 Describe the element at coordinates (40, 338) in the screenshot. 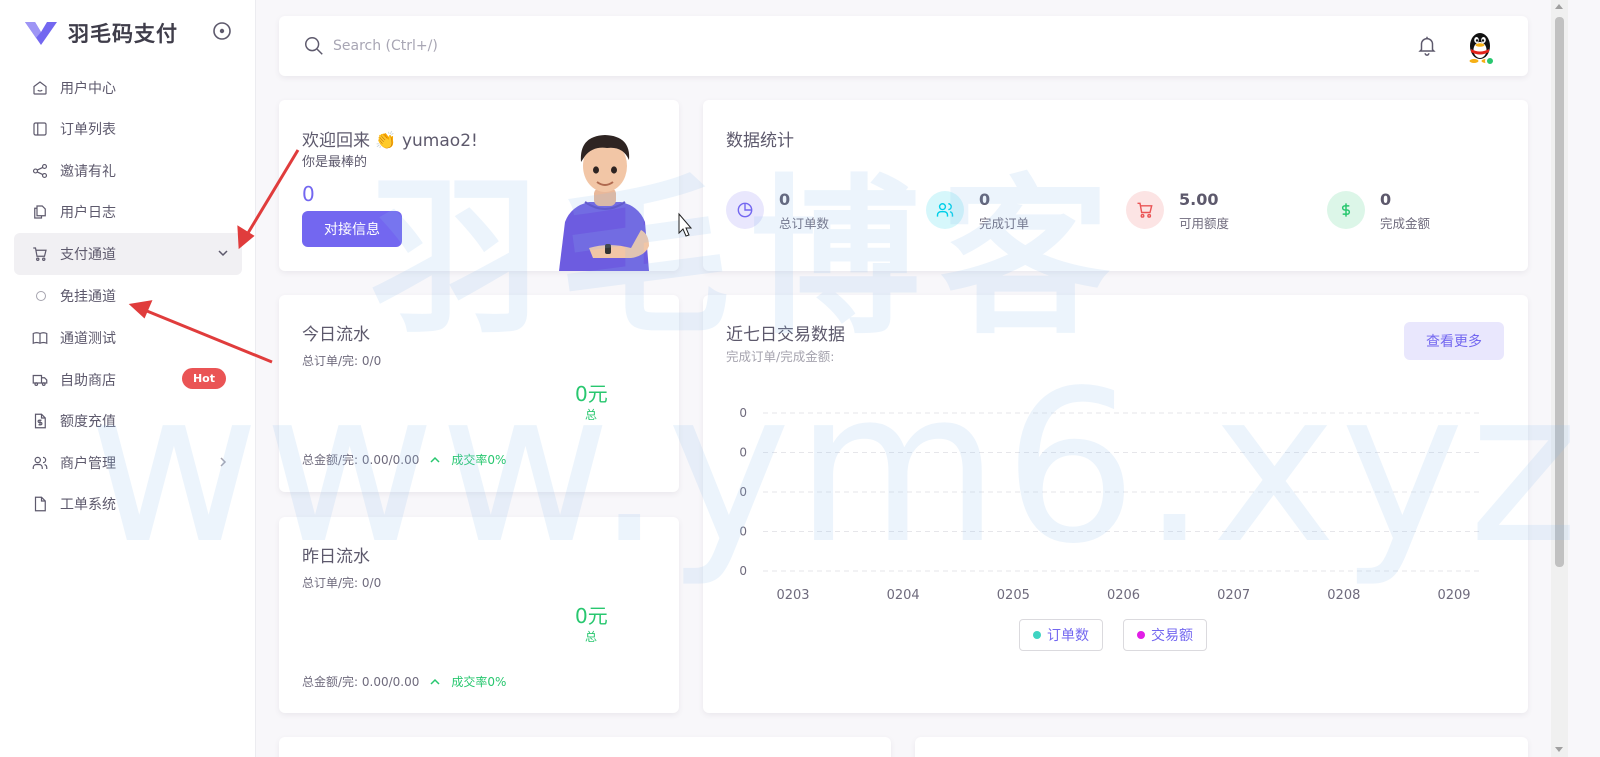

I see `book-icon` at that location.